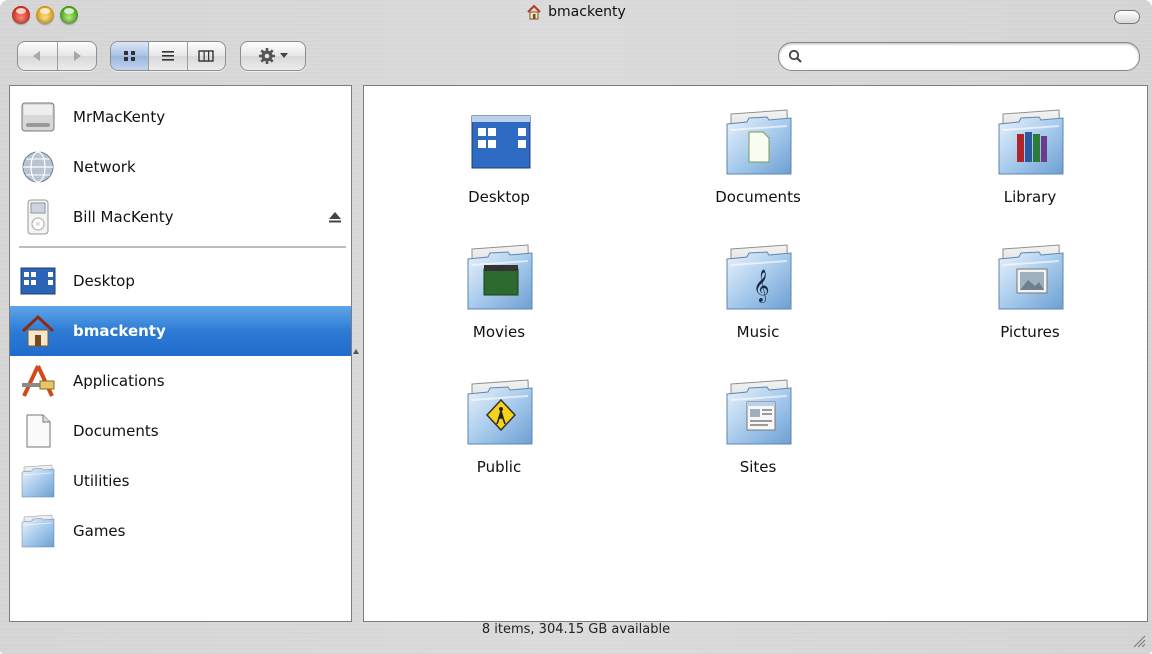 The width and height of the screenshot is (1152, 654). What do you see at coordinates (119, 331) in the screenshot?
I see `sidebar-item-label: bmackenty` at bounding box center [119, 331].